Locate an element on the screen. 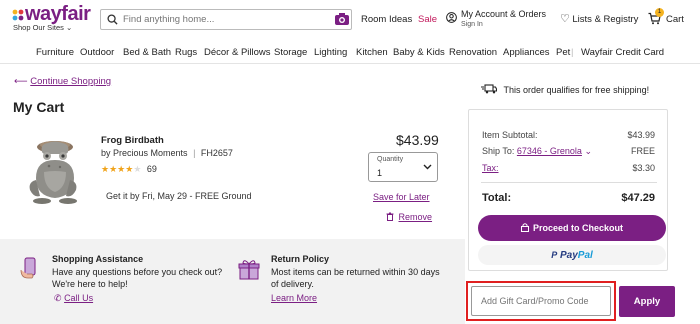  star-half-icon: ★ is located at coordinates (137, 169).